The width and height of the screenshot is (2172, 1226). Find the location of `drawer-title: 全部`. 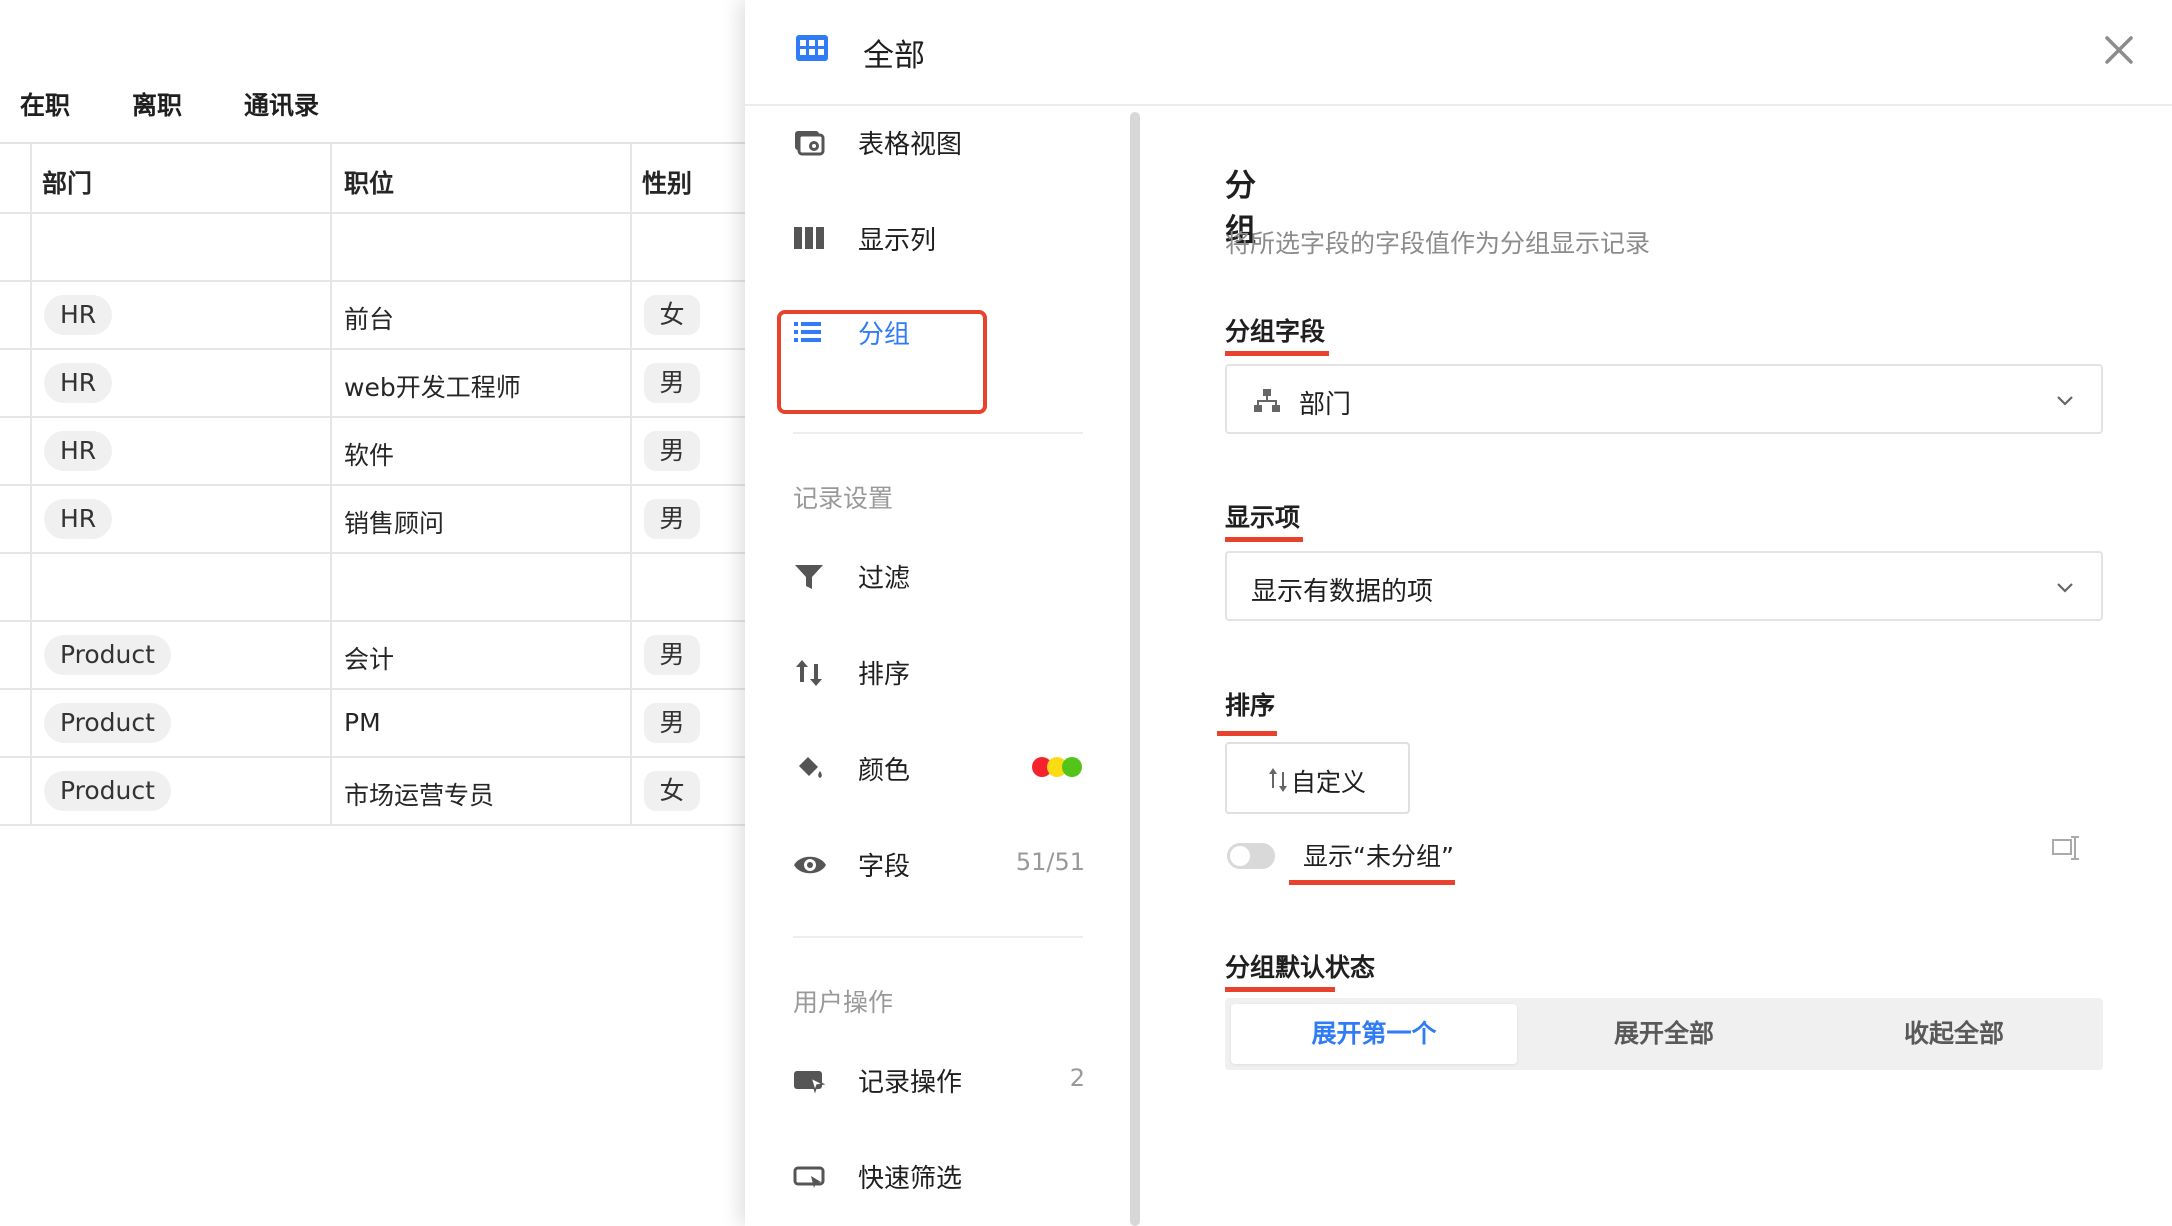

drawer-title: 全部 is located at coordinates (894, 56).